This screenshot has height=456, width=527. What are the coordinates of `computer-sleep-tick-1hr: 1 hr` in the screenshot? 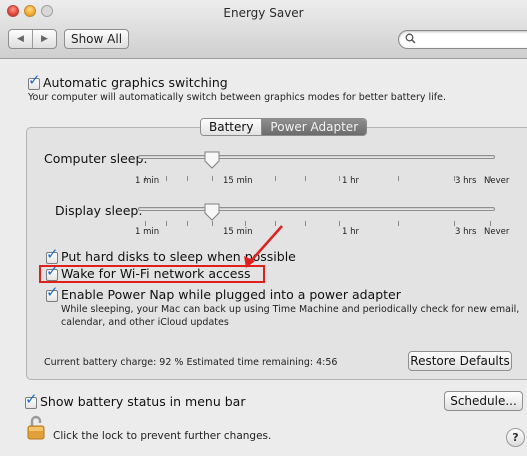 It's located at (350, 181).